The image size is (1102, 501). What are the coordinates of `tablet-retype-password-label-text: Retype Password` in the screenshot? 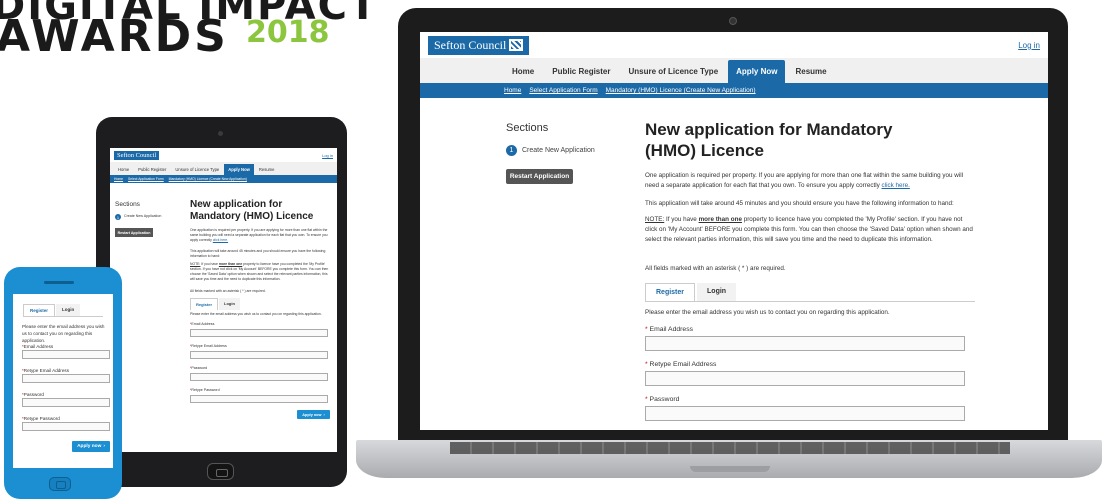 It's located at (205, 390).